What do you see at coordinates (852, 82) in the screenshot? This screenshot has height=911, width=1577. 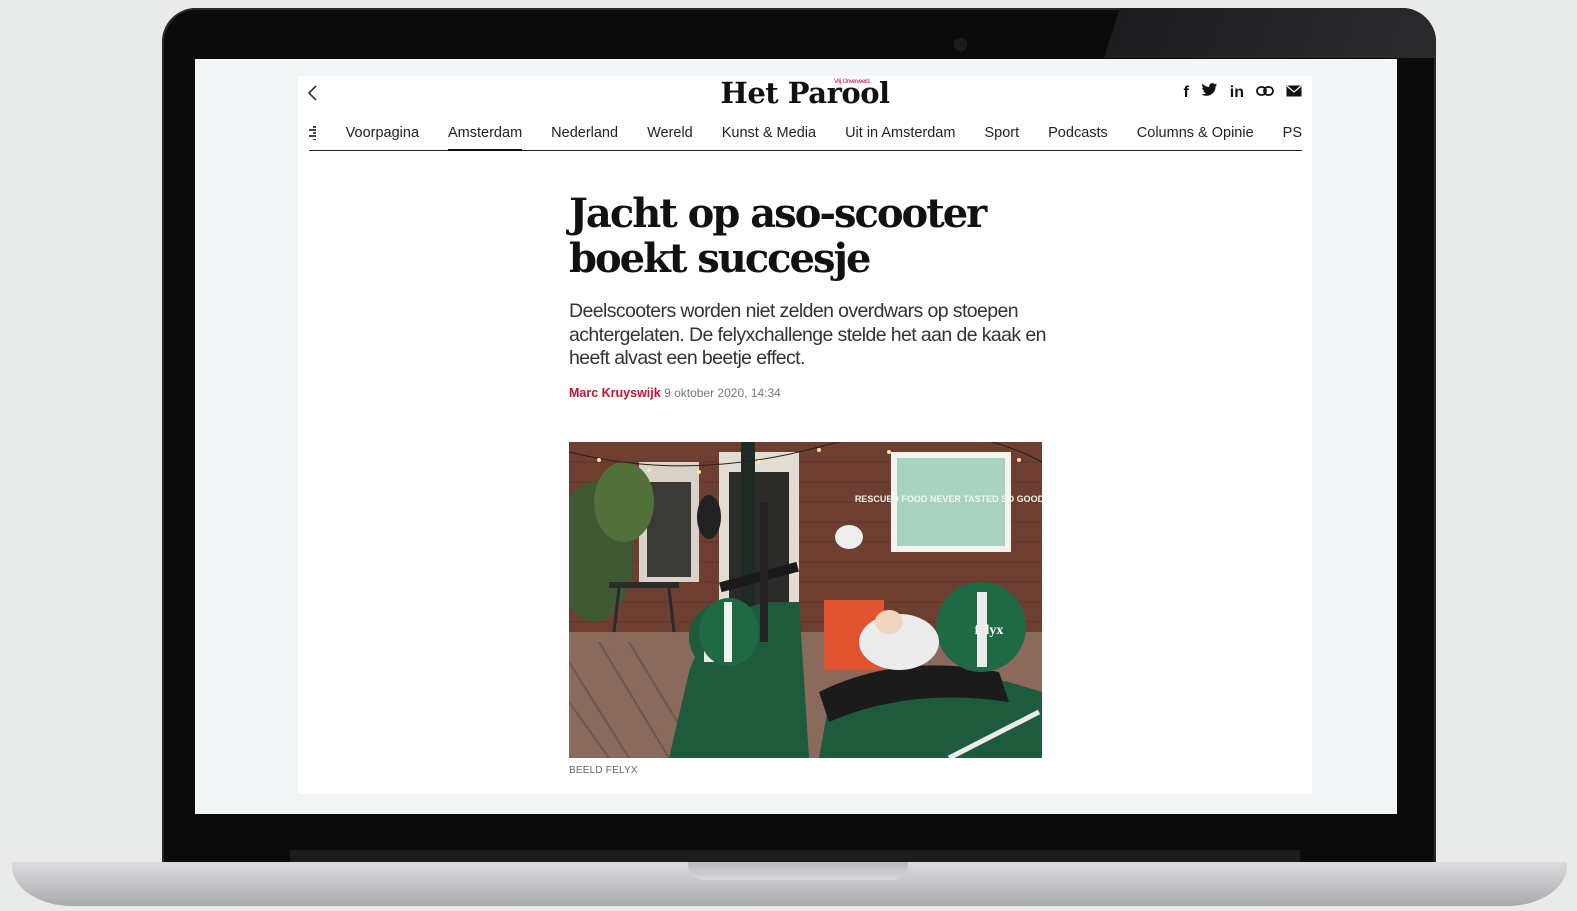 I see `site-logo-tagline: Vrij. Onverveerd.` at bounding box center [852, 82].